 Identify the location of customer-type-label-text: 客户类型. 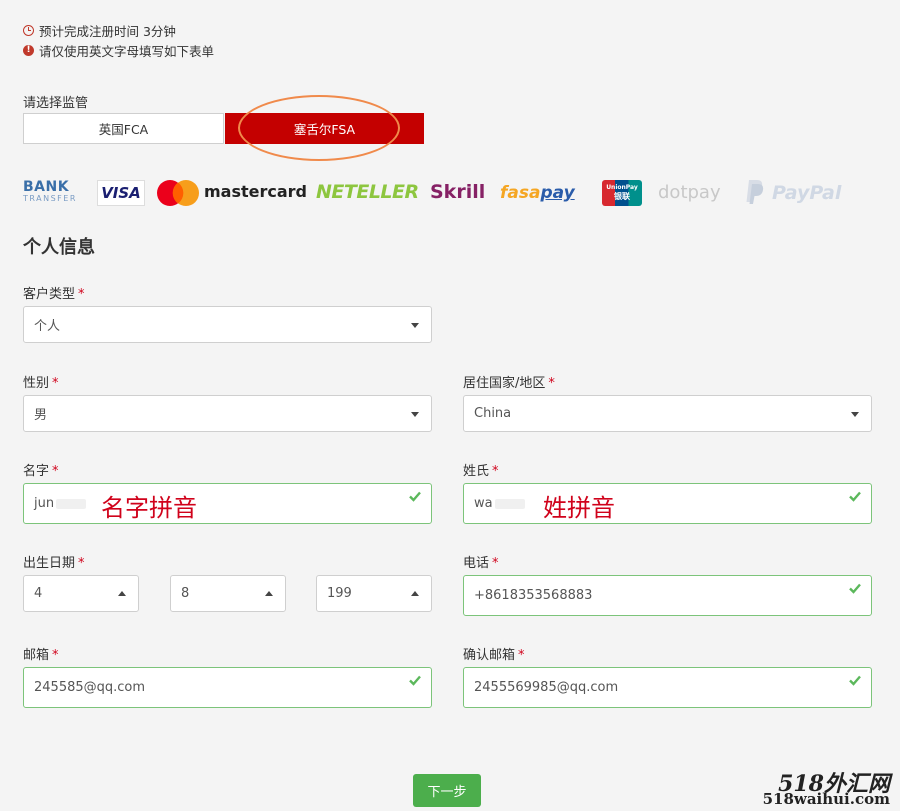
(49, 294).